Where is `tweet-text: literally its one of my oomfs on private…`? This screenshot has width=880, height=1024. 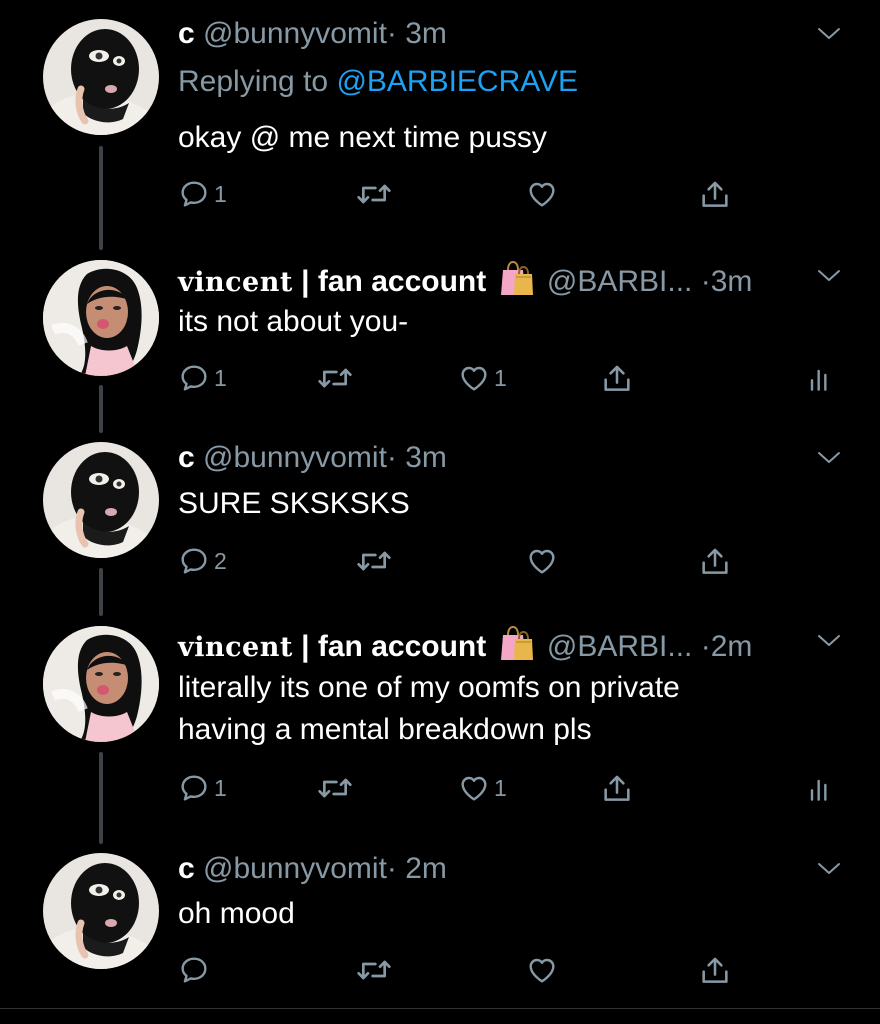 tweet-text: literally its one of my oomfs on private… is located at coordinates (429, 708).